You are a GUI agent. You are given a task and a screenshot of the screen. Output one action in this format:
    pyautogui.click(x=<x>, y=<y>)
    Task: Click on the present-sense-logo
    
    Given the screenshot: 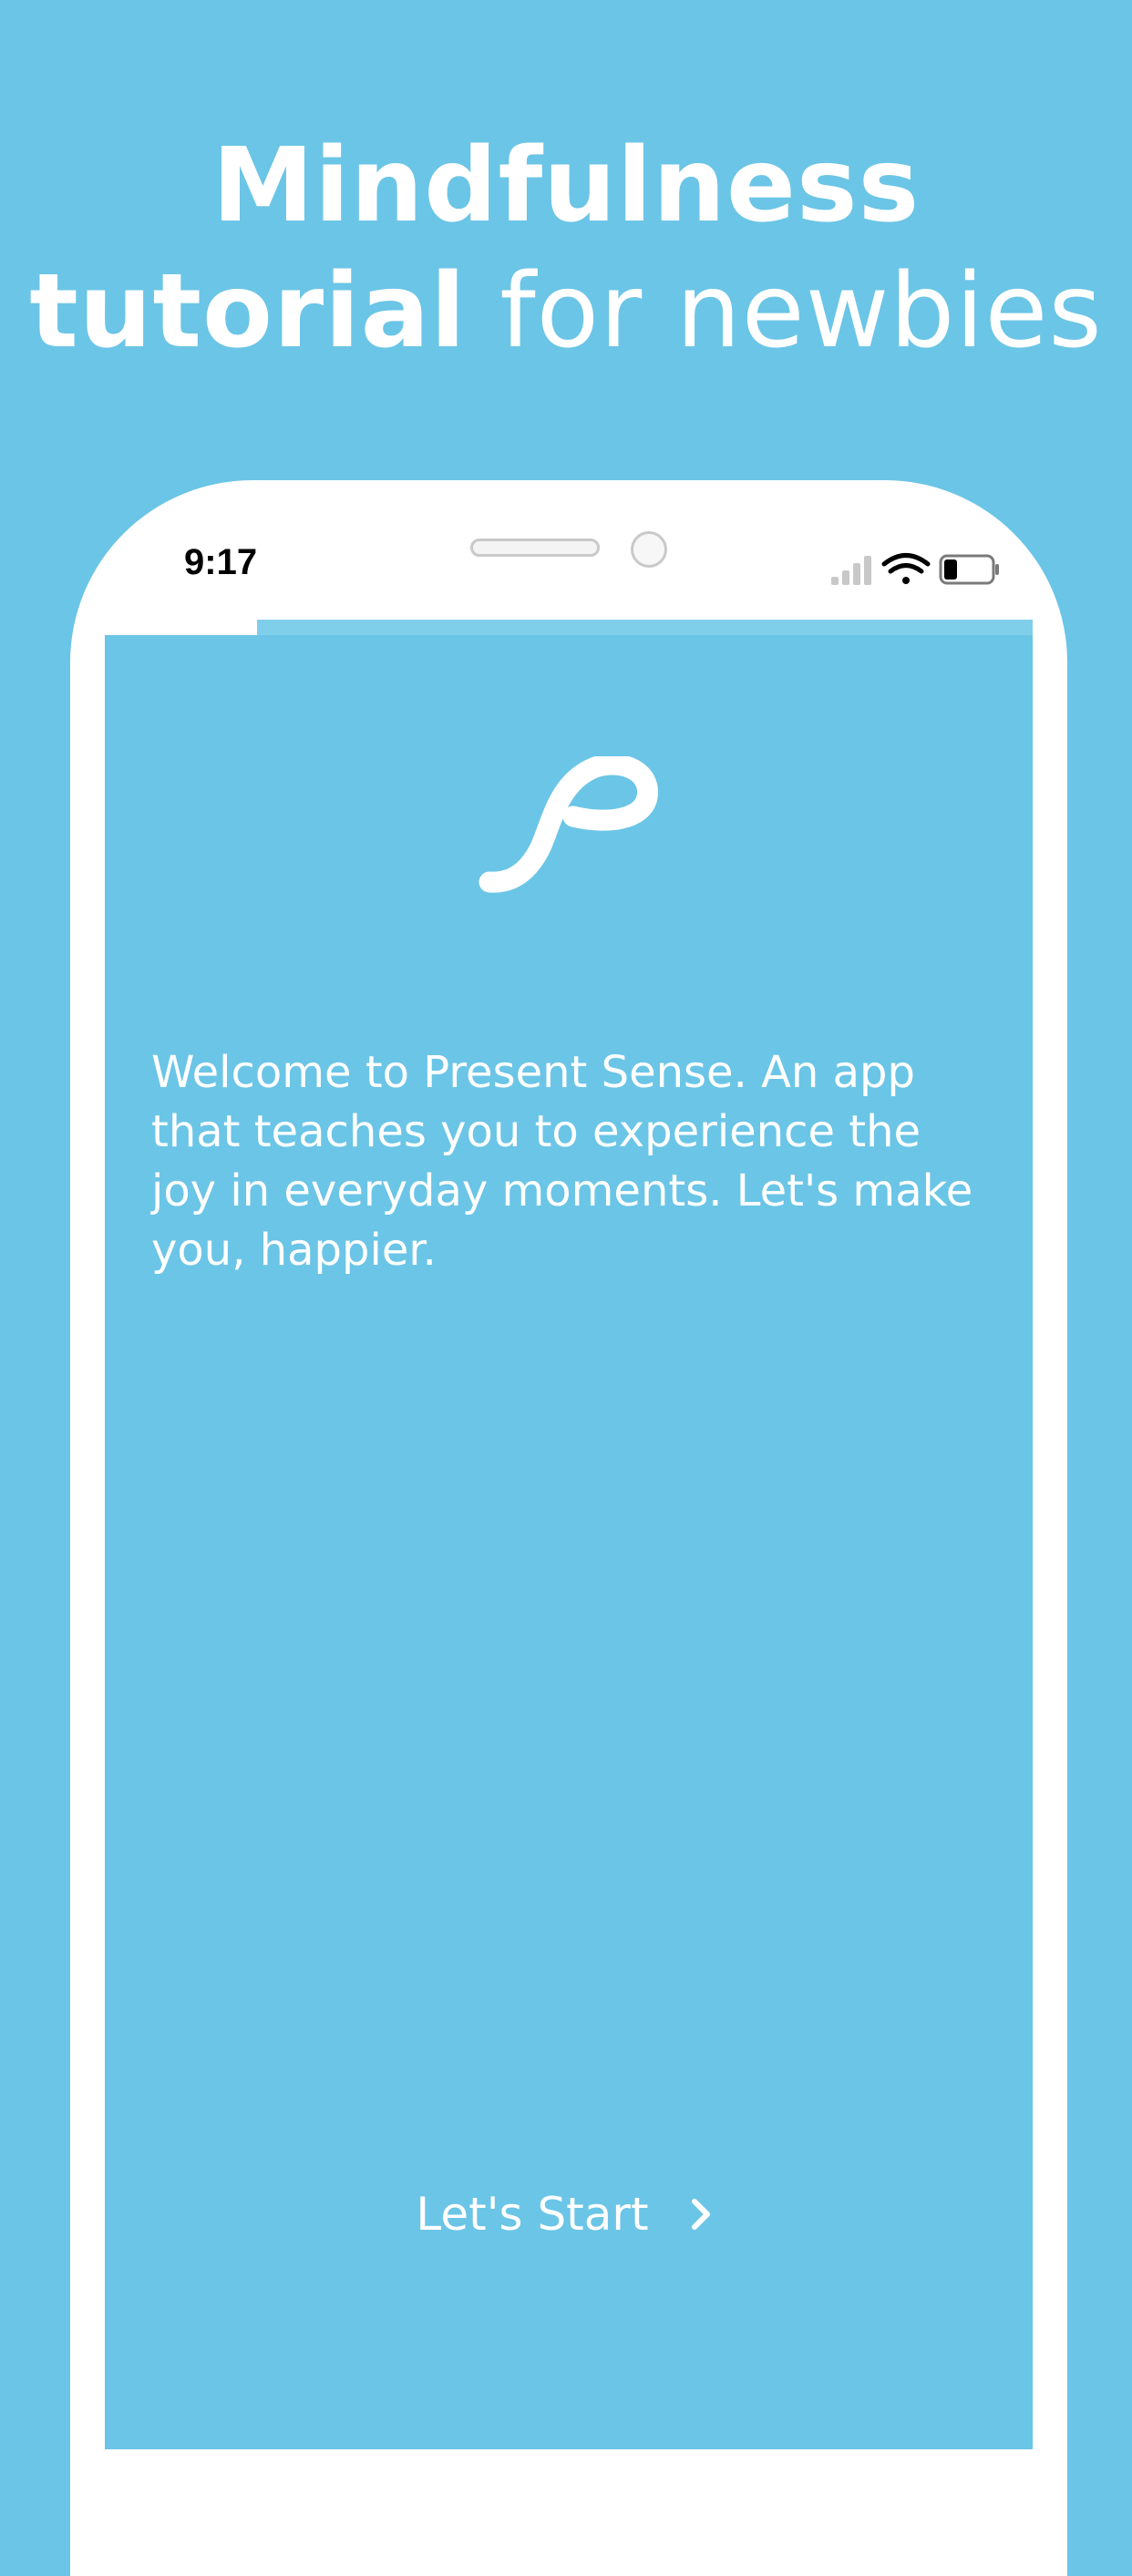 What is the action you would take?
    pyautogui.click(x=569, y=824)
    